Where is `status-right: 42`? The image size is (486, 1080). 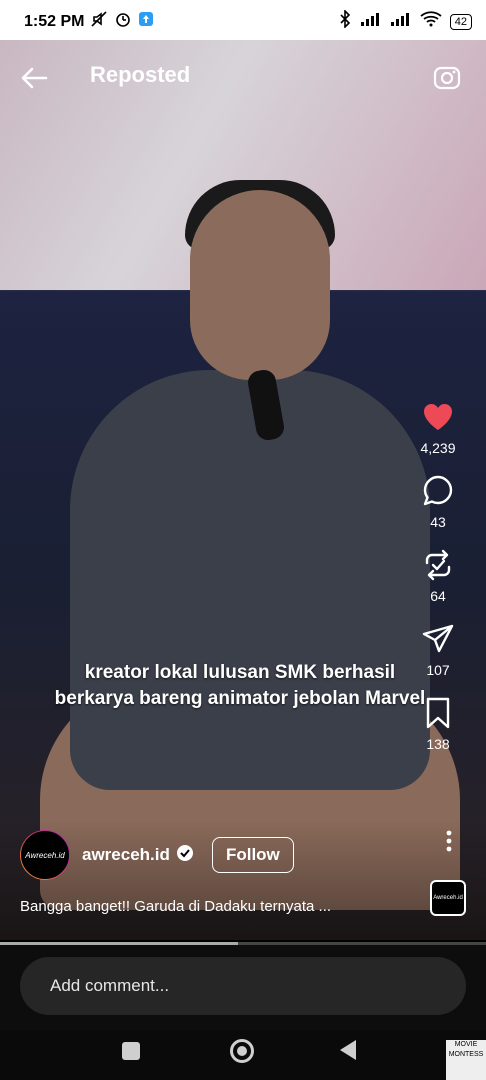
status-right: 42 is located at coordinates (405, 21).